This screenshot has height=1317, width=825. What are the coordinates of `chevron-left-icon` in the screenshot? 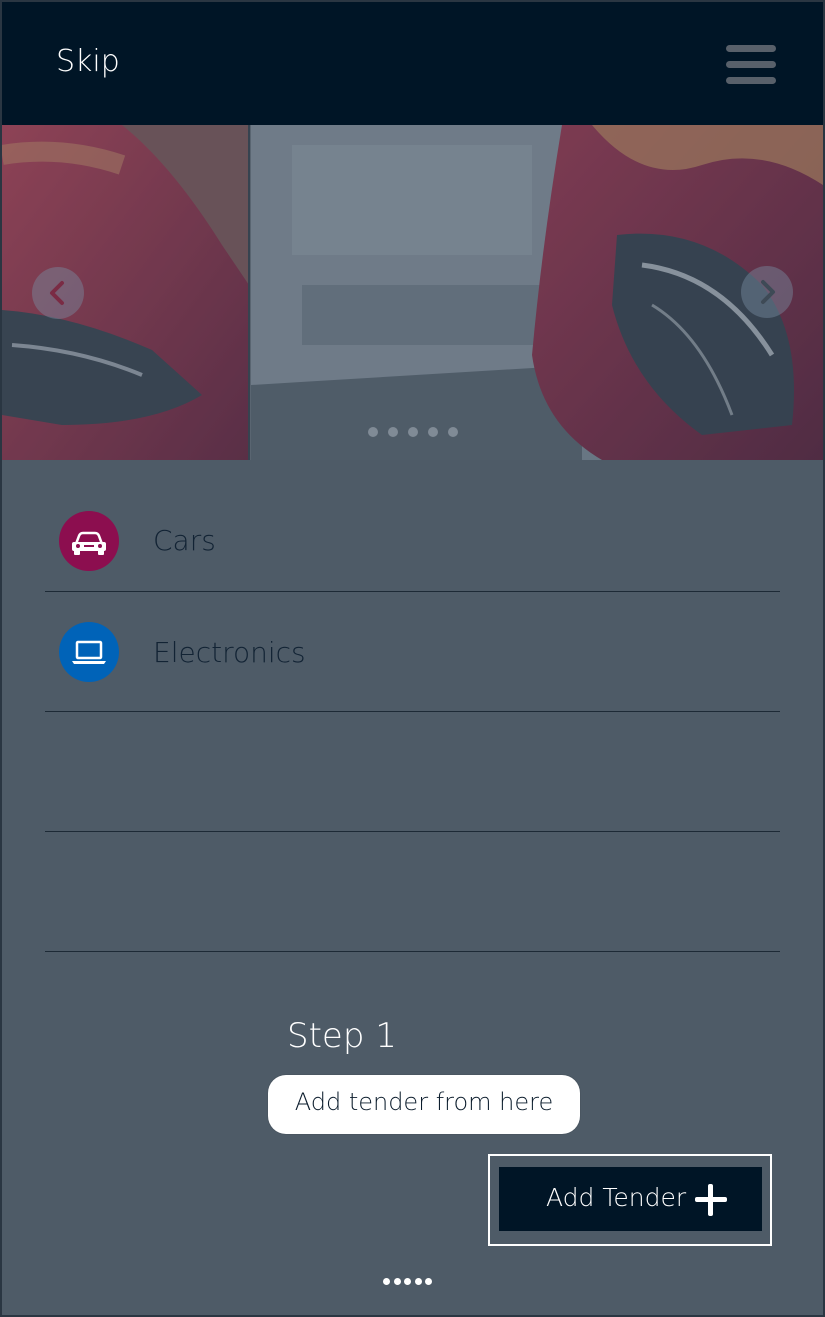 It's located at (57, 293).